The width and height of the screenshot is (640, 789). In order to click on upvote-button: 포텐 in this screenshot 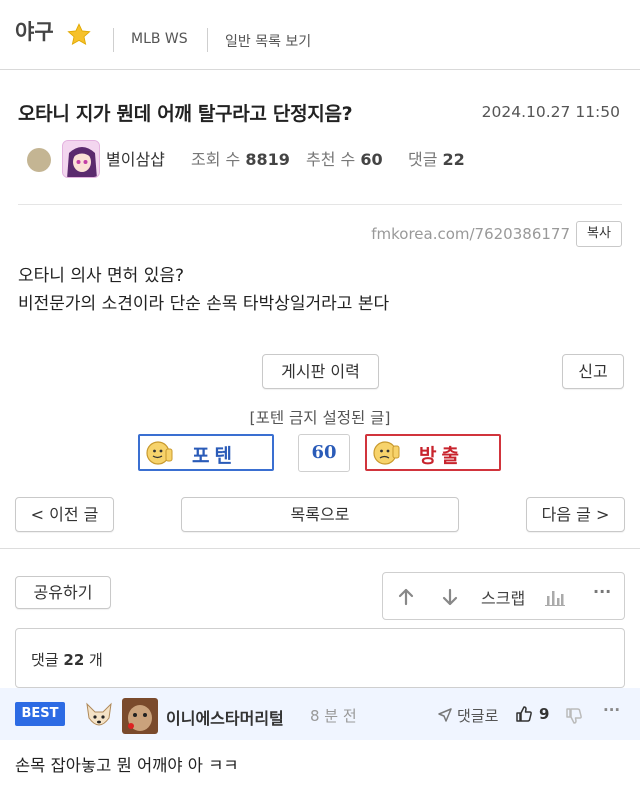, I will do `click(206, 452)`.